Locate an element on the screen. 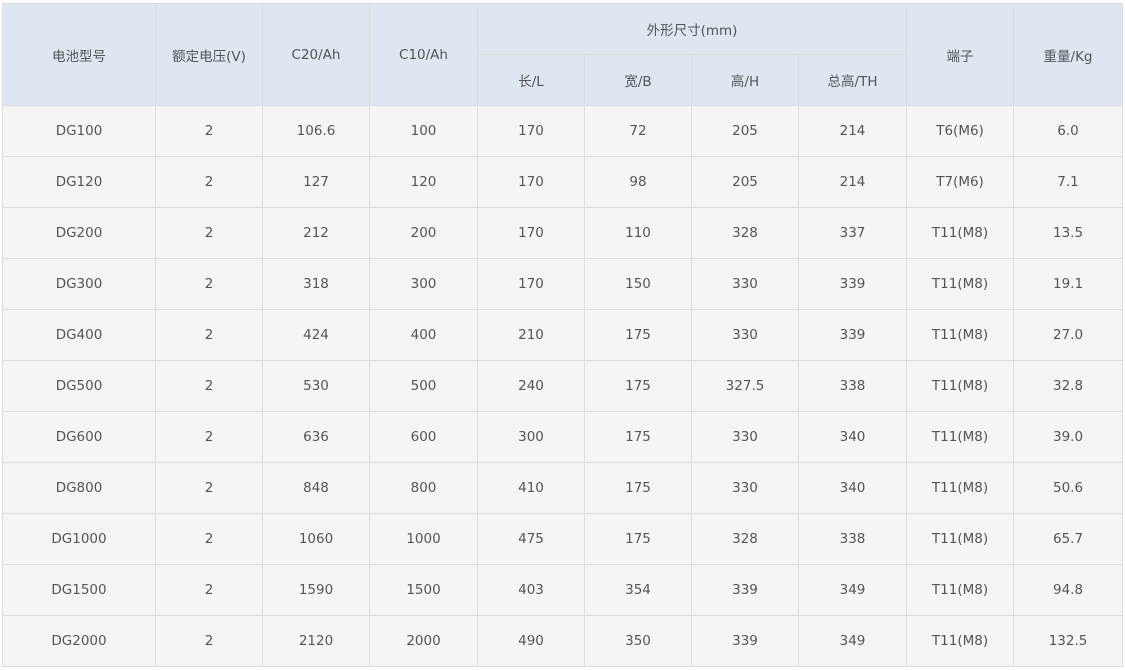  cell-c10: 2000 is located at coordinates (423, 641).